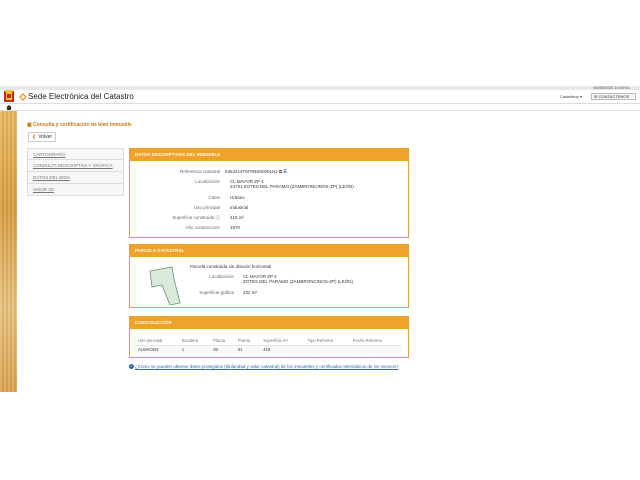 The image size is (640, 480). I want to click on copy-icon: ⧉, so click(280, 171).